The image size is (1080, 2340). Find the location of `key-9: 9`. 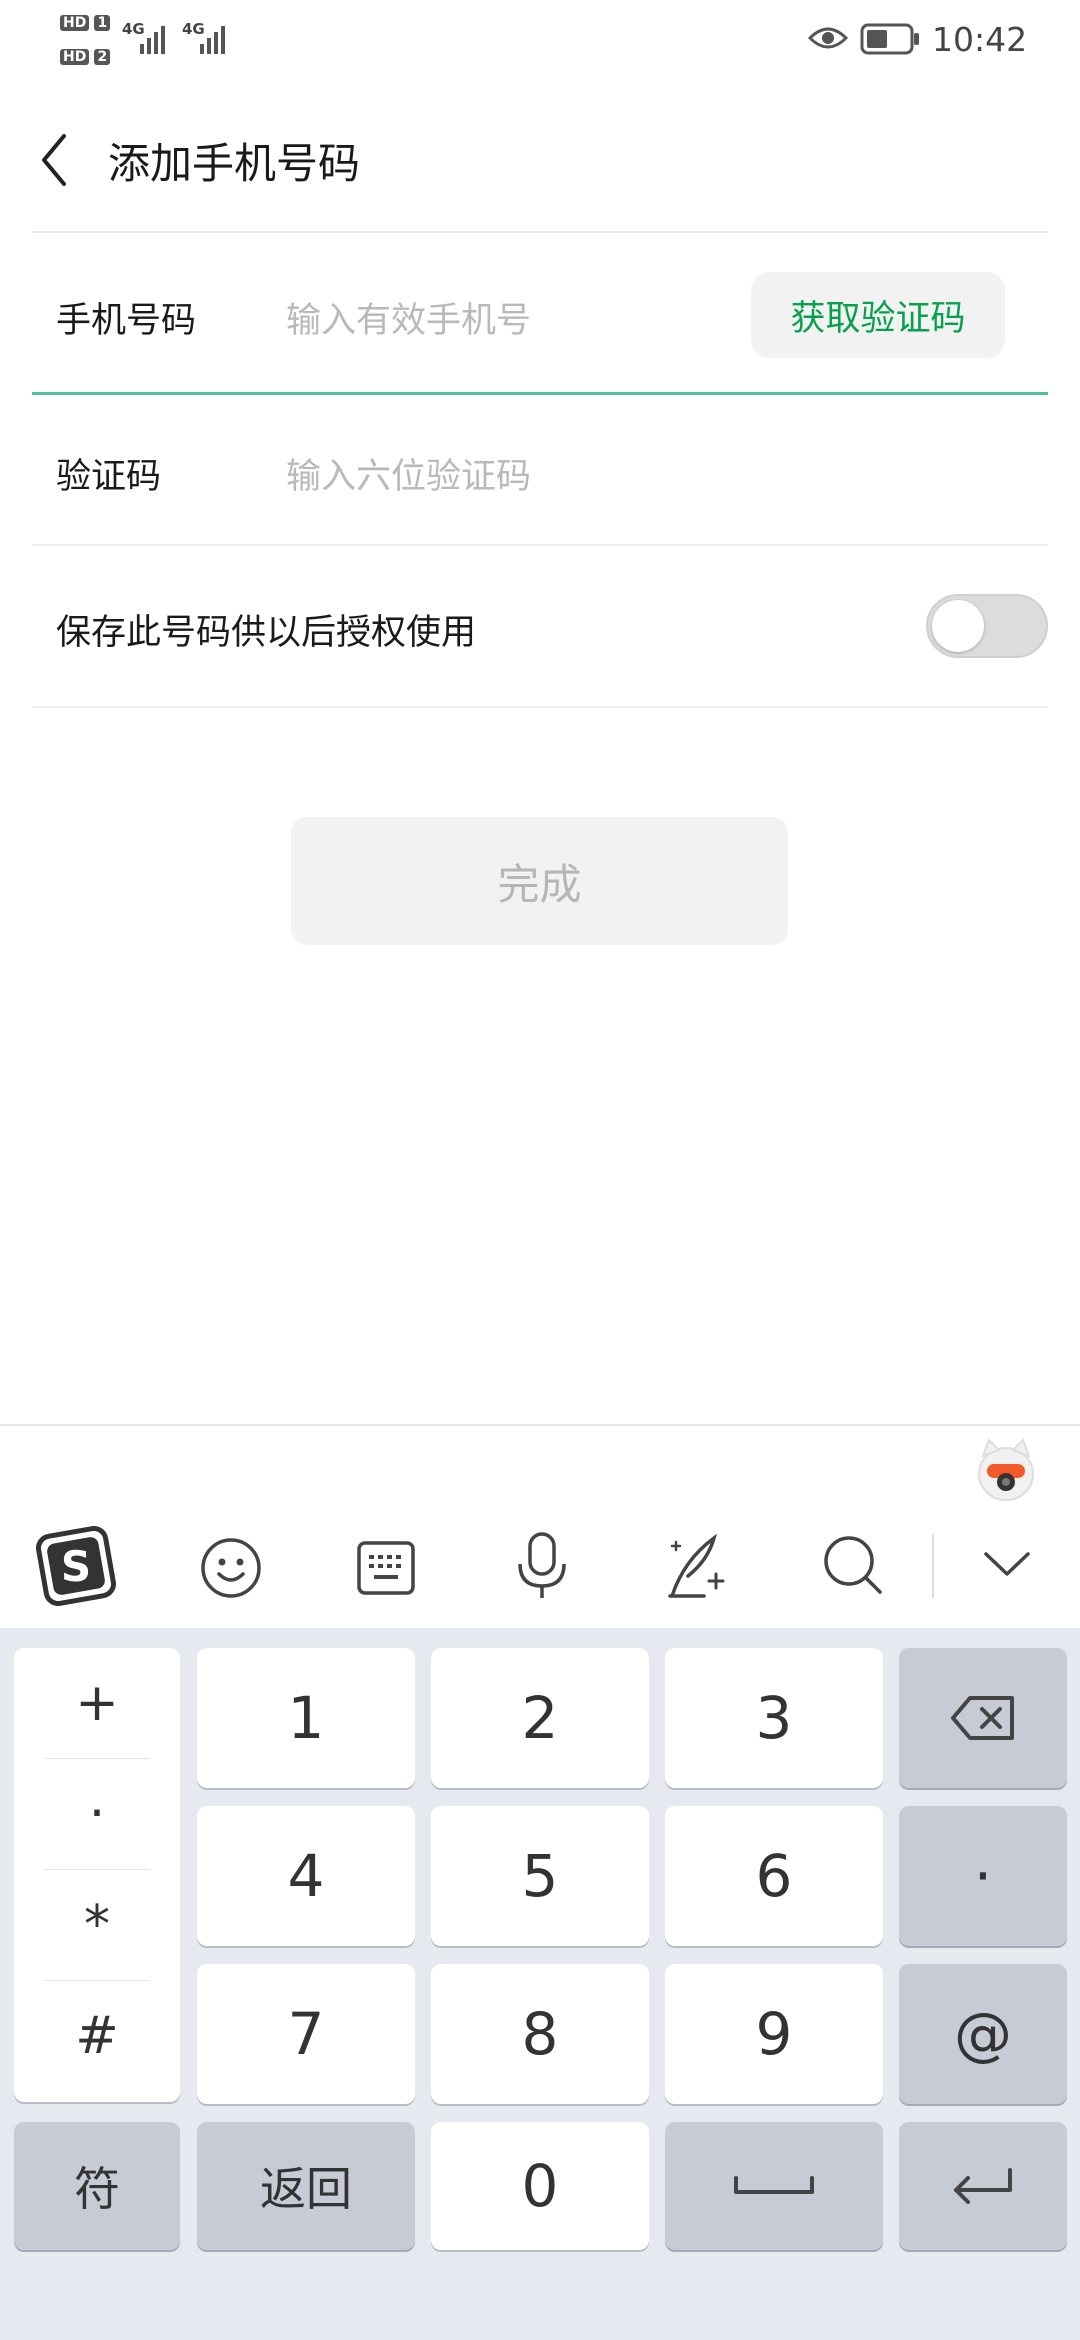

key-9: 9 is located at coordinates (774, 2034).